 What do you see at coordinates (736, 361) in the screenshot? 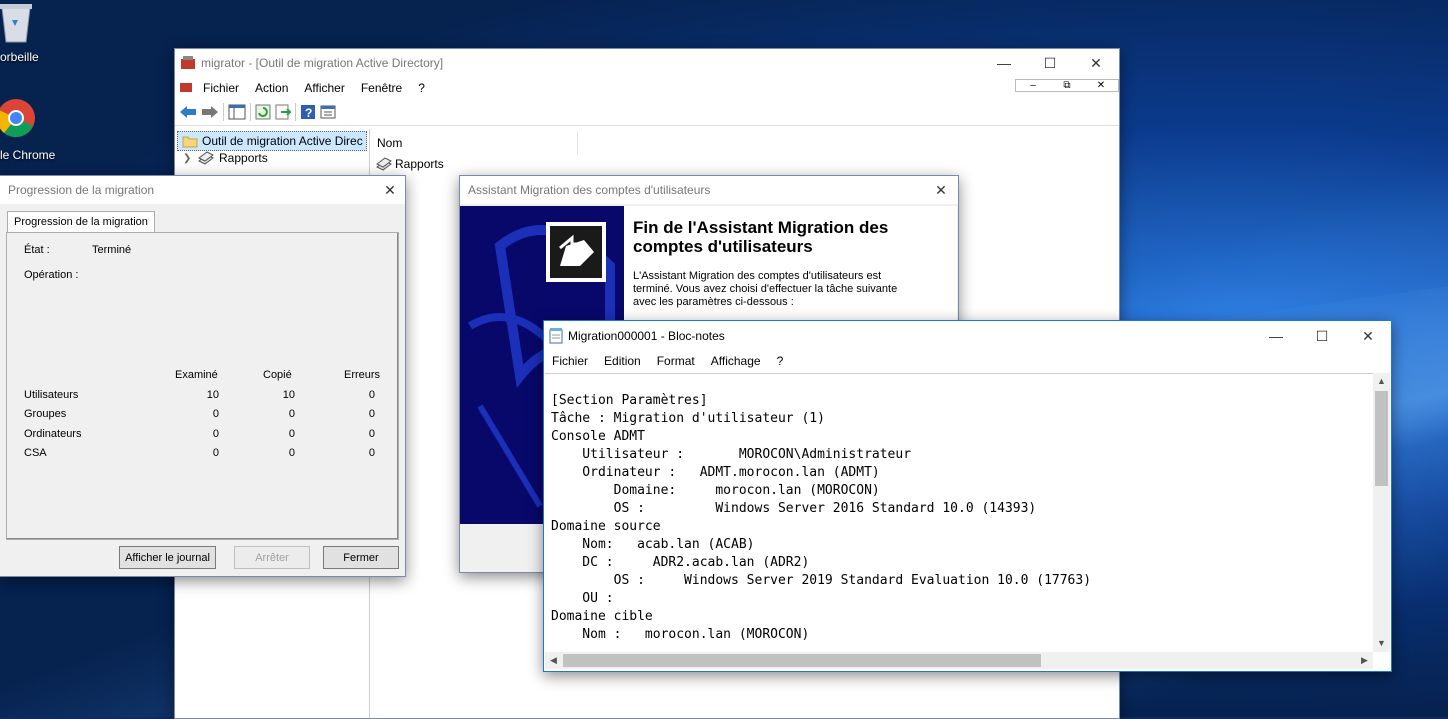
I see `menu-affichage: Affichage` at bounding box center [736, 361].